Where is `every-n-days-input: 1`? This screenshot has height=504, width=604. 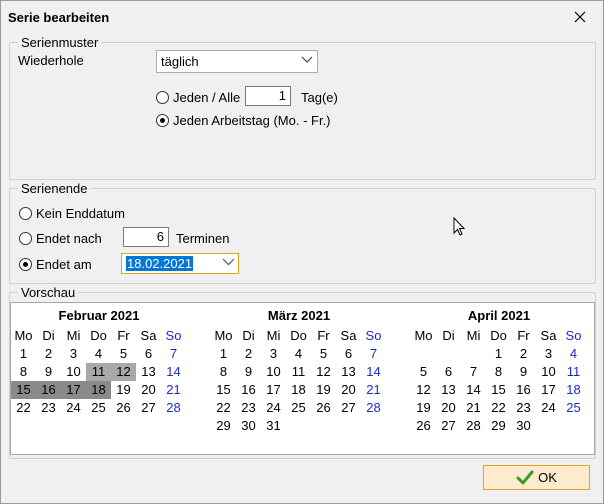 every-n-days-input: 1 is located at coordinates (268, 96).